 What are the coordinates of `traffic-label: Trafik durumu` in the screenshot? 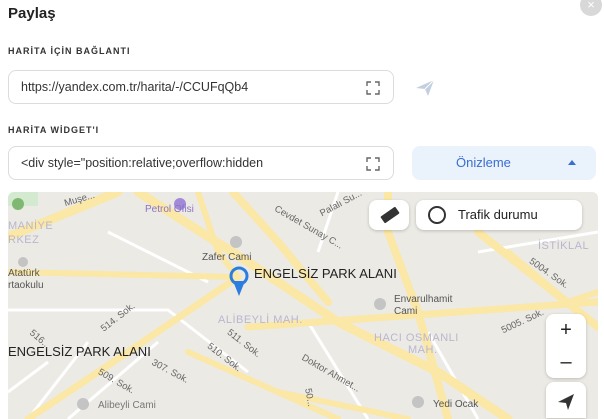 It's located at (498, 214).